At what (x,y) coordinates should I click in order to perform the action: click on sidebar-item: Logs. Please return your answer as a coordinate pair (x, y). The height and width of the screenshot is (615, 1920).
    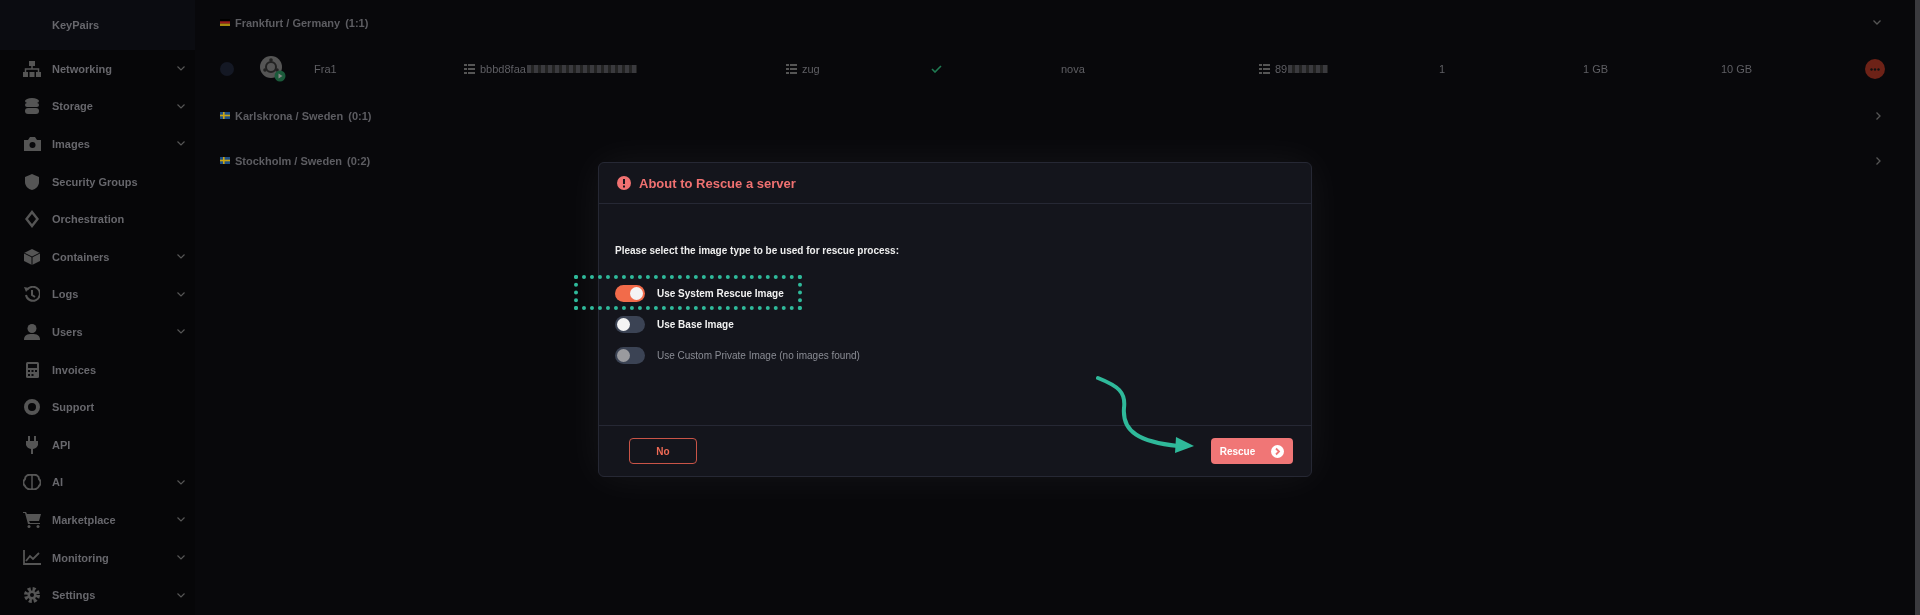
    Looking at the image, I should click on (97, 294).